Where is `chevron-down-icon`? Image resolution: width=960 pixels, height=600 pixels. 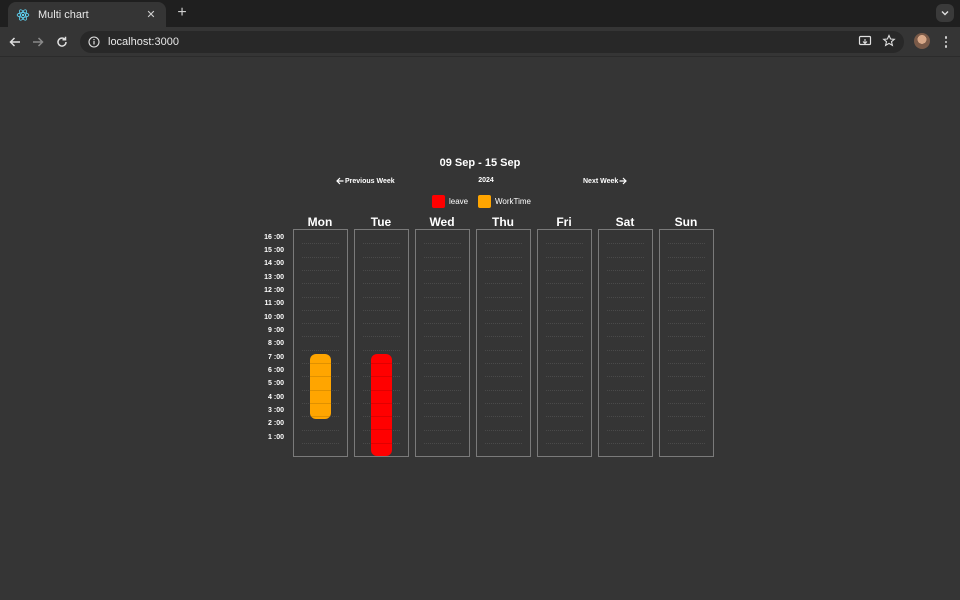 chevron-down-icon is located at coordinates (945, 13).